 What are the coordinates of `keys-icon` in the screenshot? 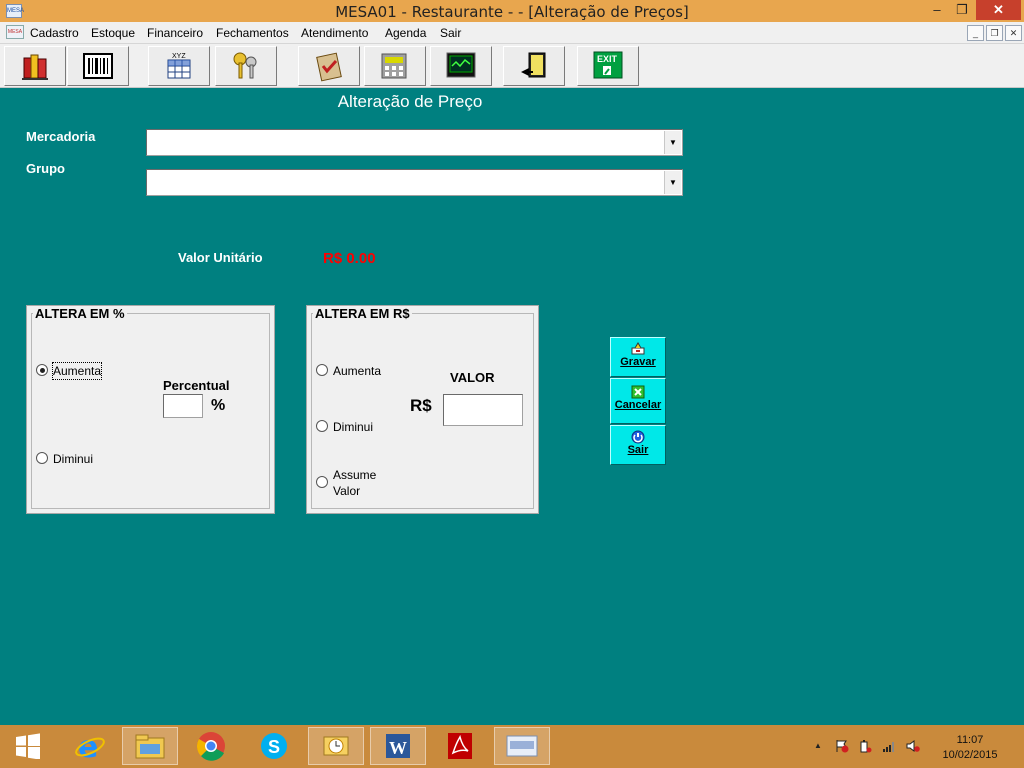 It's located at (245, 65).